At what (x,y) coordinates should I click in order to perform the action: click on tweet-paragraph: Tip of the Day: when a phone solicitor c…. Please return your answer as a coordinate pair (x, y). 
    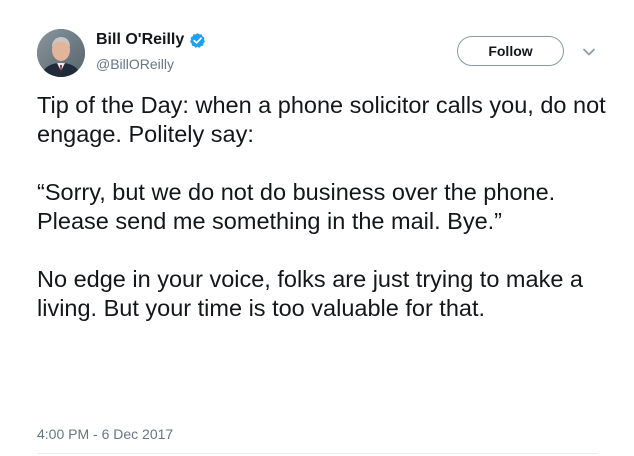
    Looking at the image, I should click on (321, 119).